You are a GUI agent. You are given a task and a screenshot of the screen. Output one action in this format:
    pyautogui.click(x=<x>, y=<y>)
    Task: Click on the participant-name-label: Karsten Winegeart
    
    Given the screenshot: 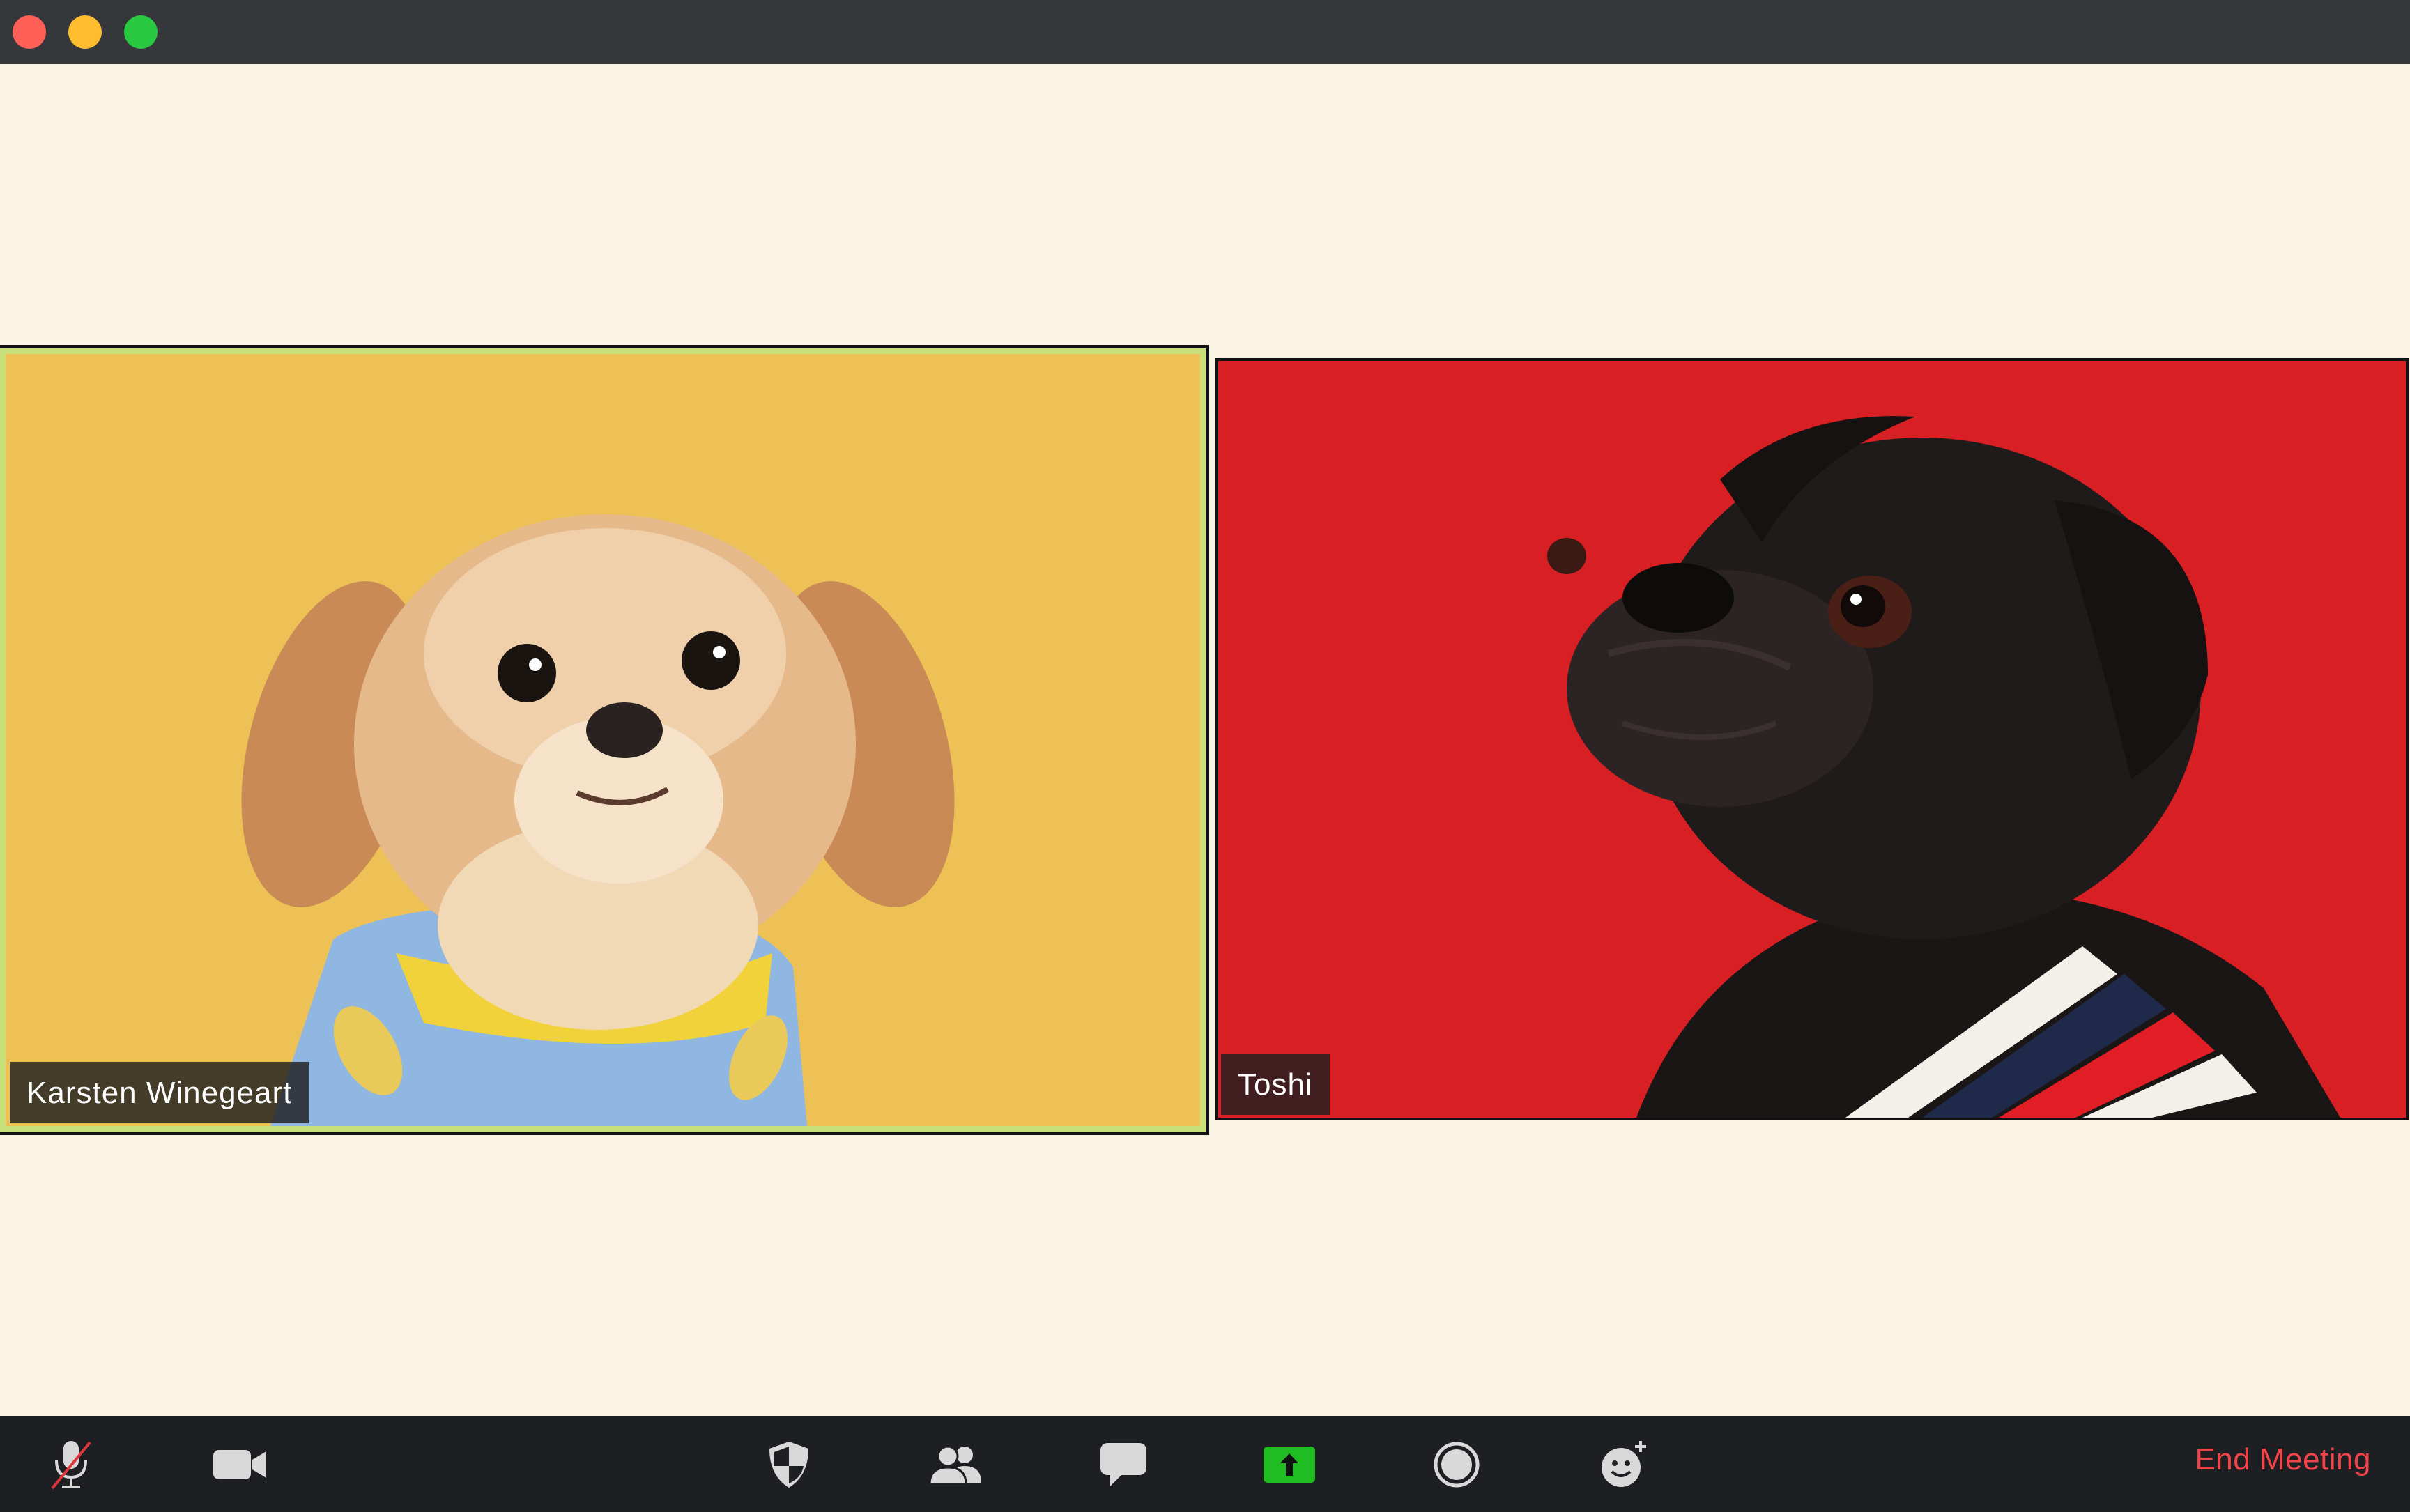 What is the action you would take?
    pyautogui.click(x=159, y=1092)
    